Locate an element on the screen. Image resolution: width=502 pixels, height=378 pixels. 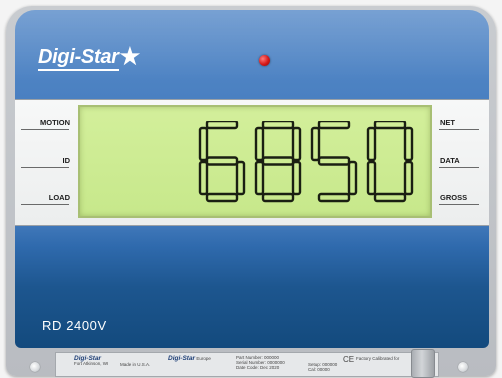
annunciator-id: ID is located at coordinates (66, 160).